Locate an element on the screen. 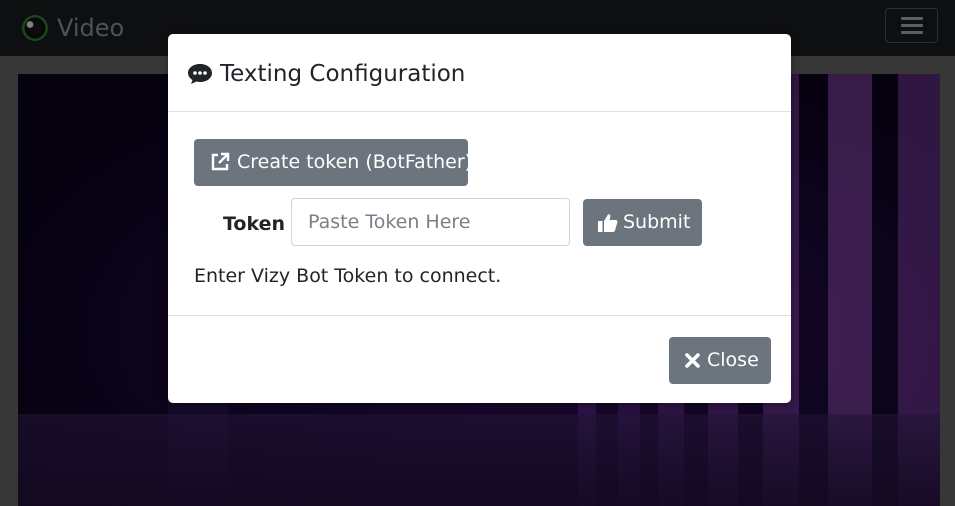 The height and width of the screenshot is (506, 955). close-x-icon is located at coordinates (692, 360).